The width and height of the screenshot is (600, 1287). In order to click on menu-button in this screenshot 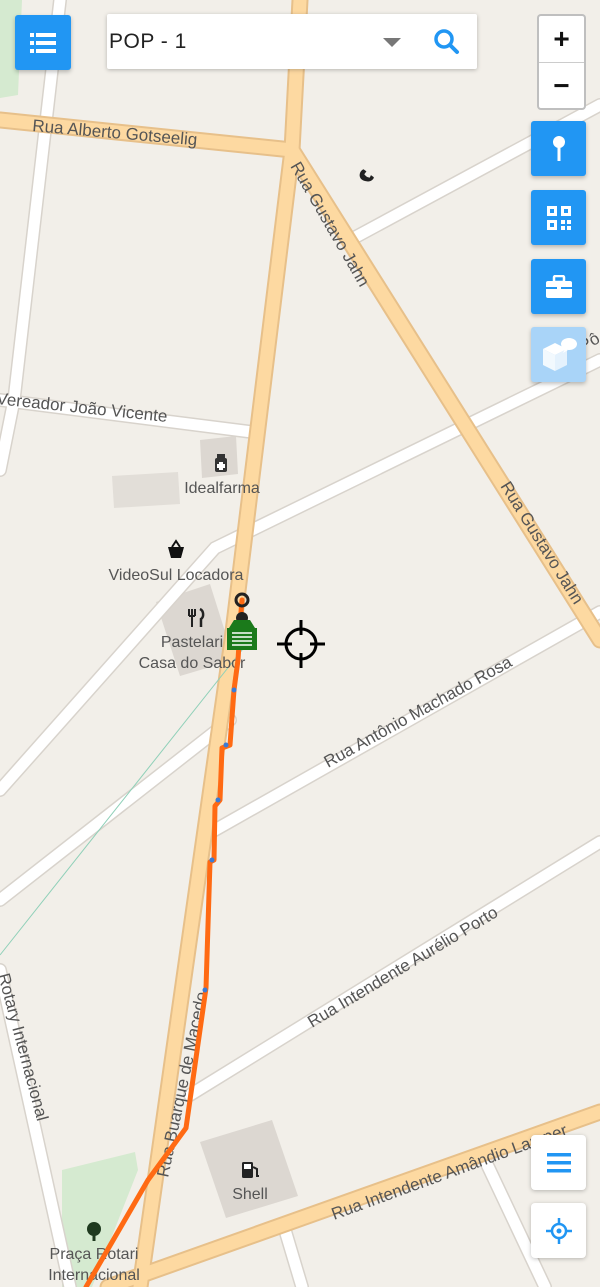, I will do `click(43, 42)`.